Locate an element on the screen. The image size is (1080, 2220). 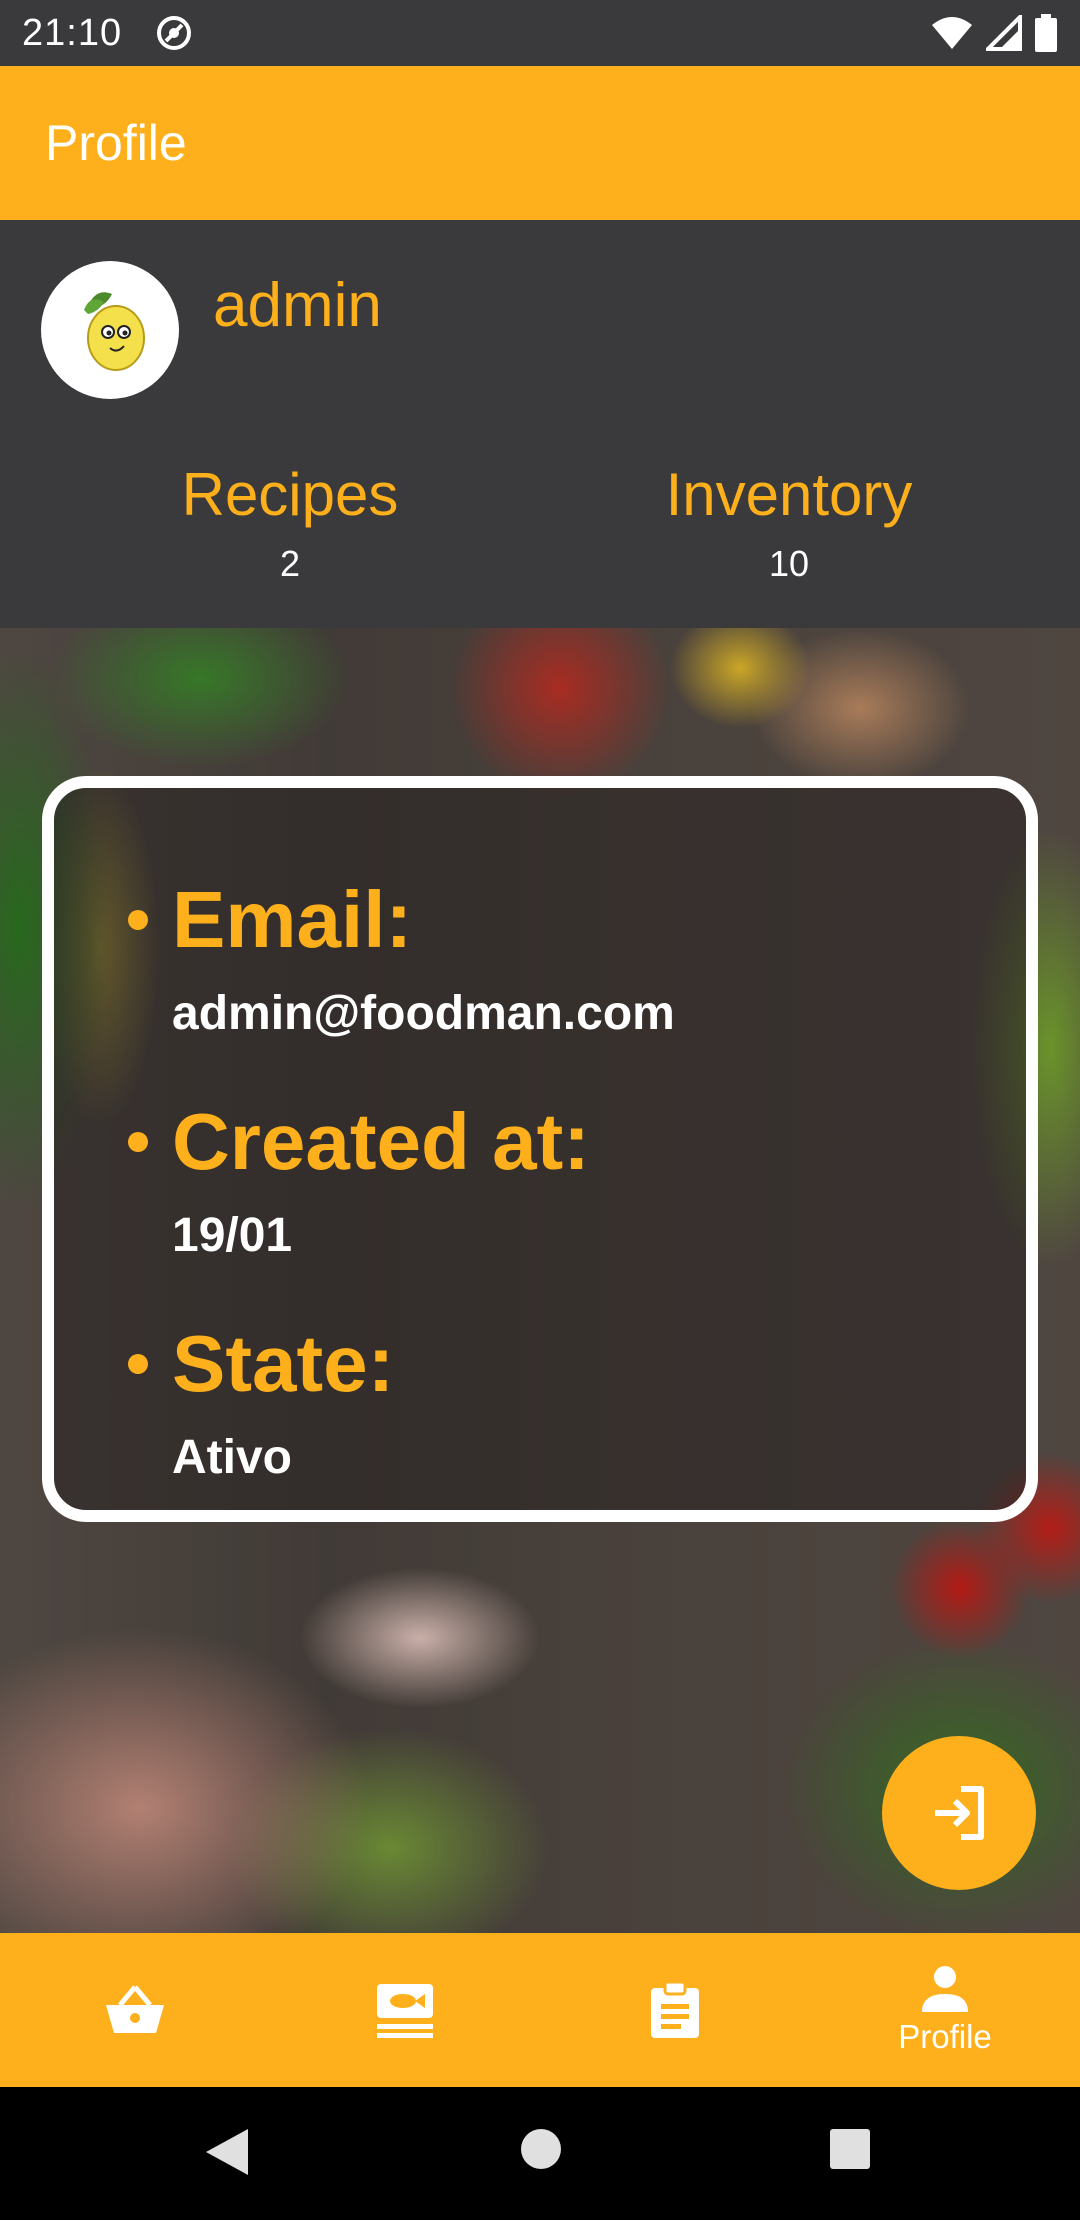
app-bar-title: Profile is located at coordinates (116, 143).